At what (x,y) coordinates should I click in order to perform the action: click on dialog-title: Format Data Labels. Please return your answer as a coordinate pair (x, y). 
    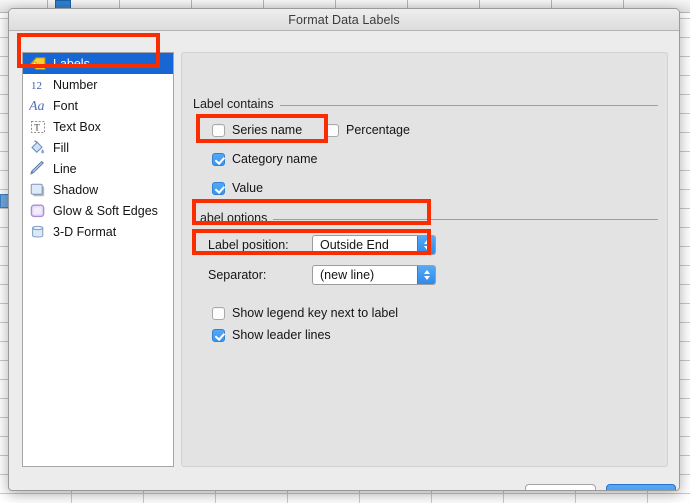
    Looking at the image, I should click on (344, 19).